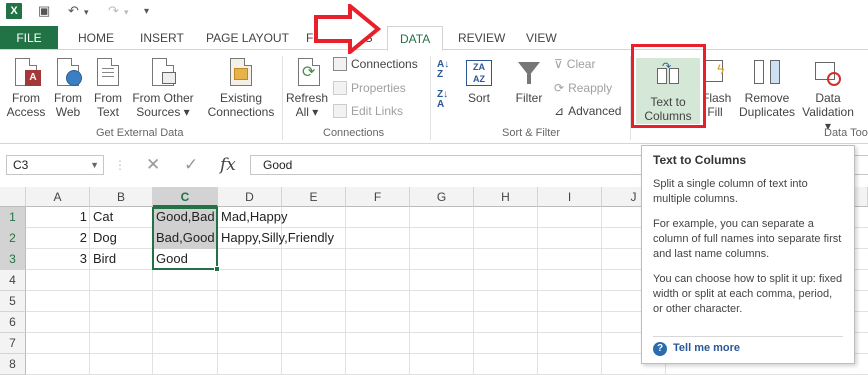 The width and height of the screenshot is (868, 375). I want to click on tab-view: VIEW, so click(541, 38).